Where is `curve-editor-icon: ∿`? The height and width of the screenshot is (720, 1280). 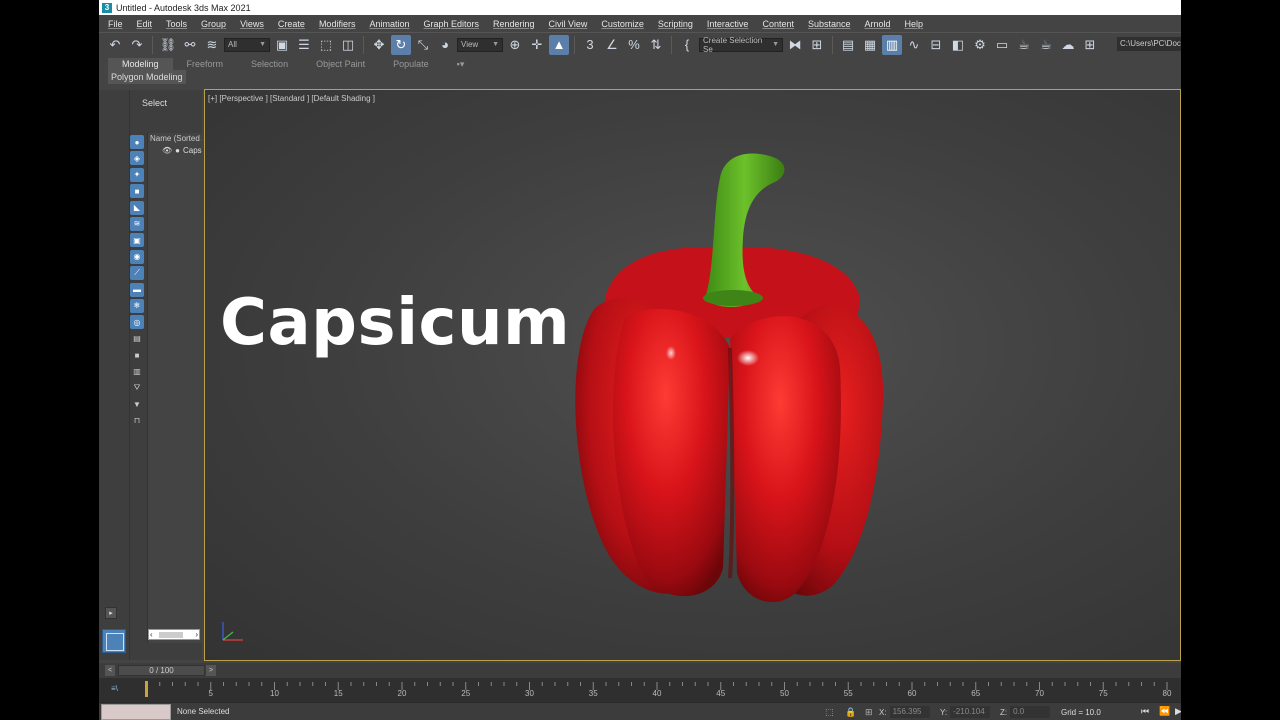
curve-editor-icon: ∿ is located at coordinates (914, 45).